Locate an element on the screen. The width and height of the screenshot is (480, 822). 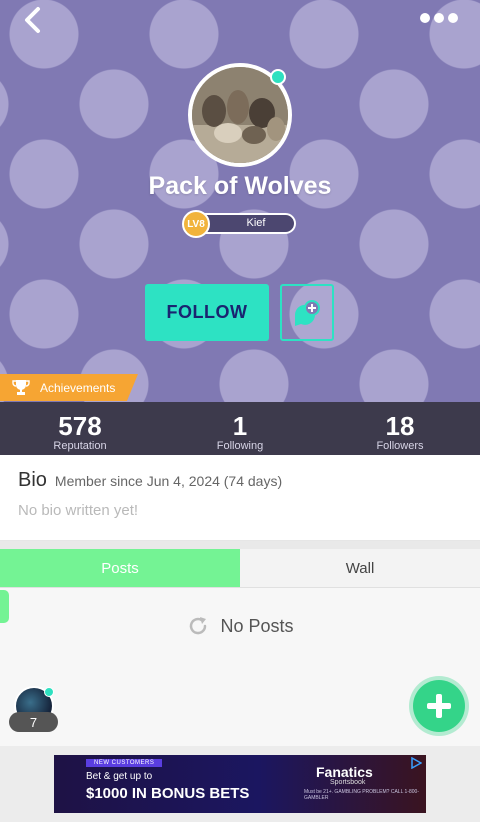
live-member-count: 7 is located at coordinates (33, 722).